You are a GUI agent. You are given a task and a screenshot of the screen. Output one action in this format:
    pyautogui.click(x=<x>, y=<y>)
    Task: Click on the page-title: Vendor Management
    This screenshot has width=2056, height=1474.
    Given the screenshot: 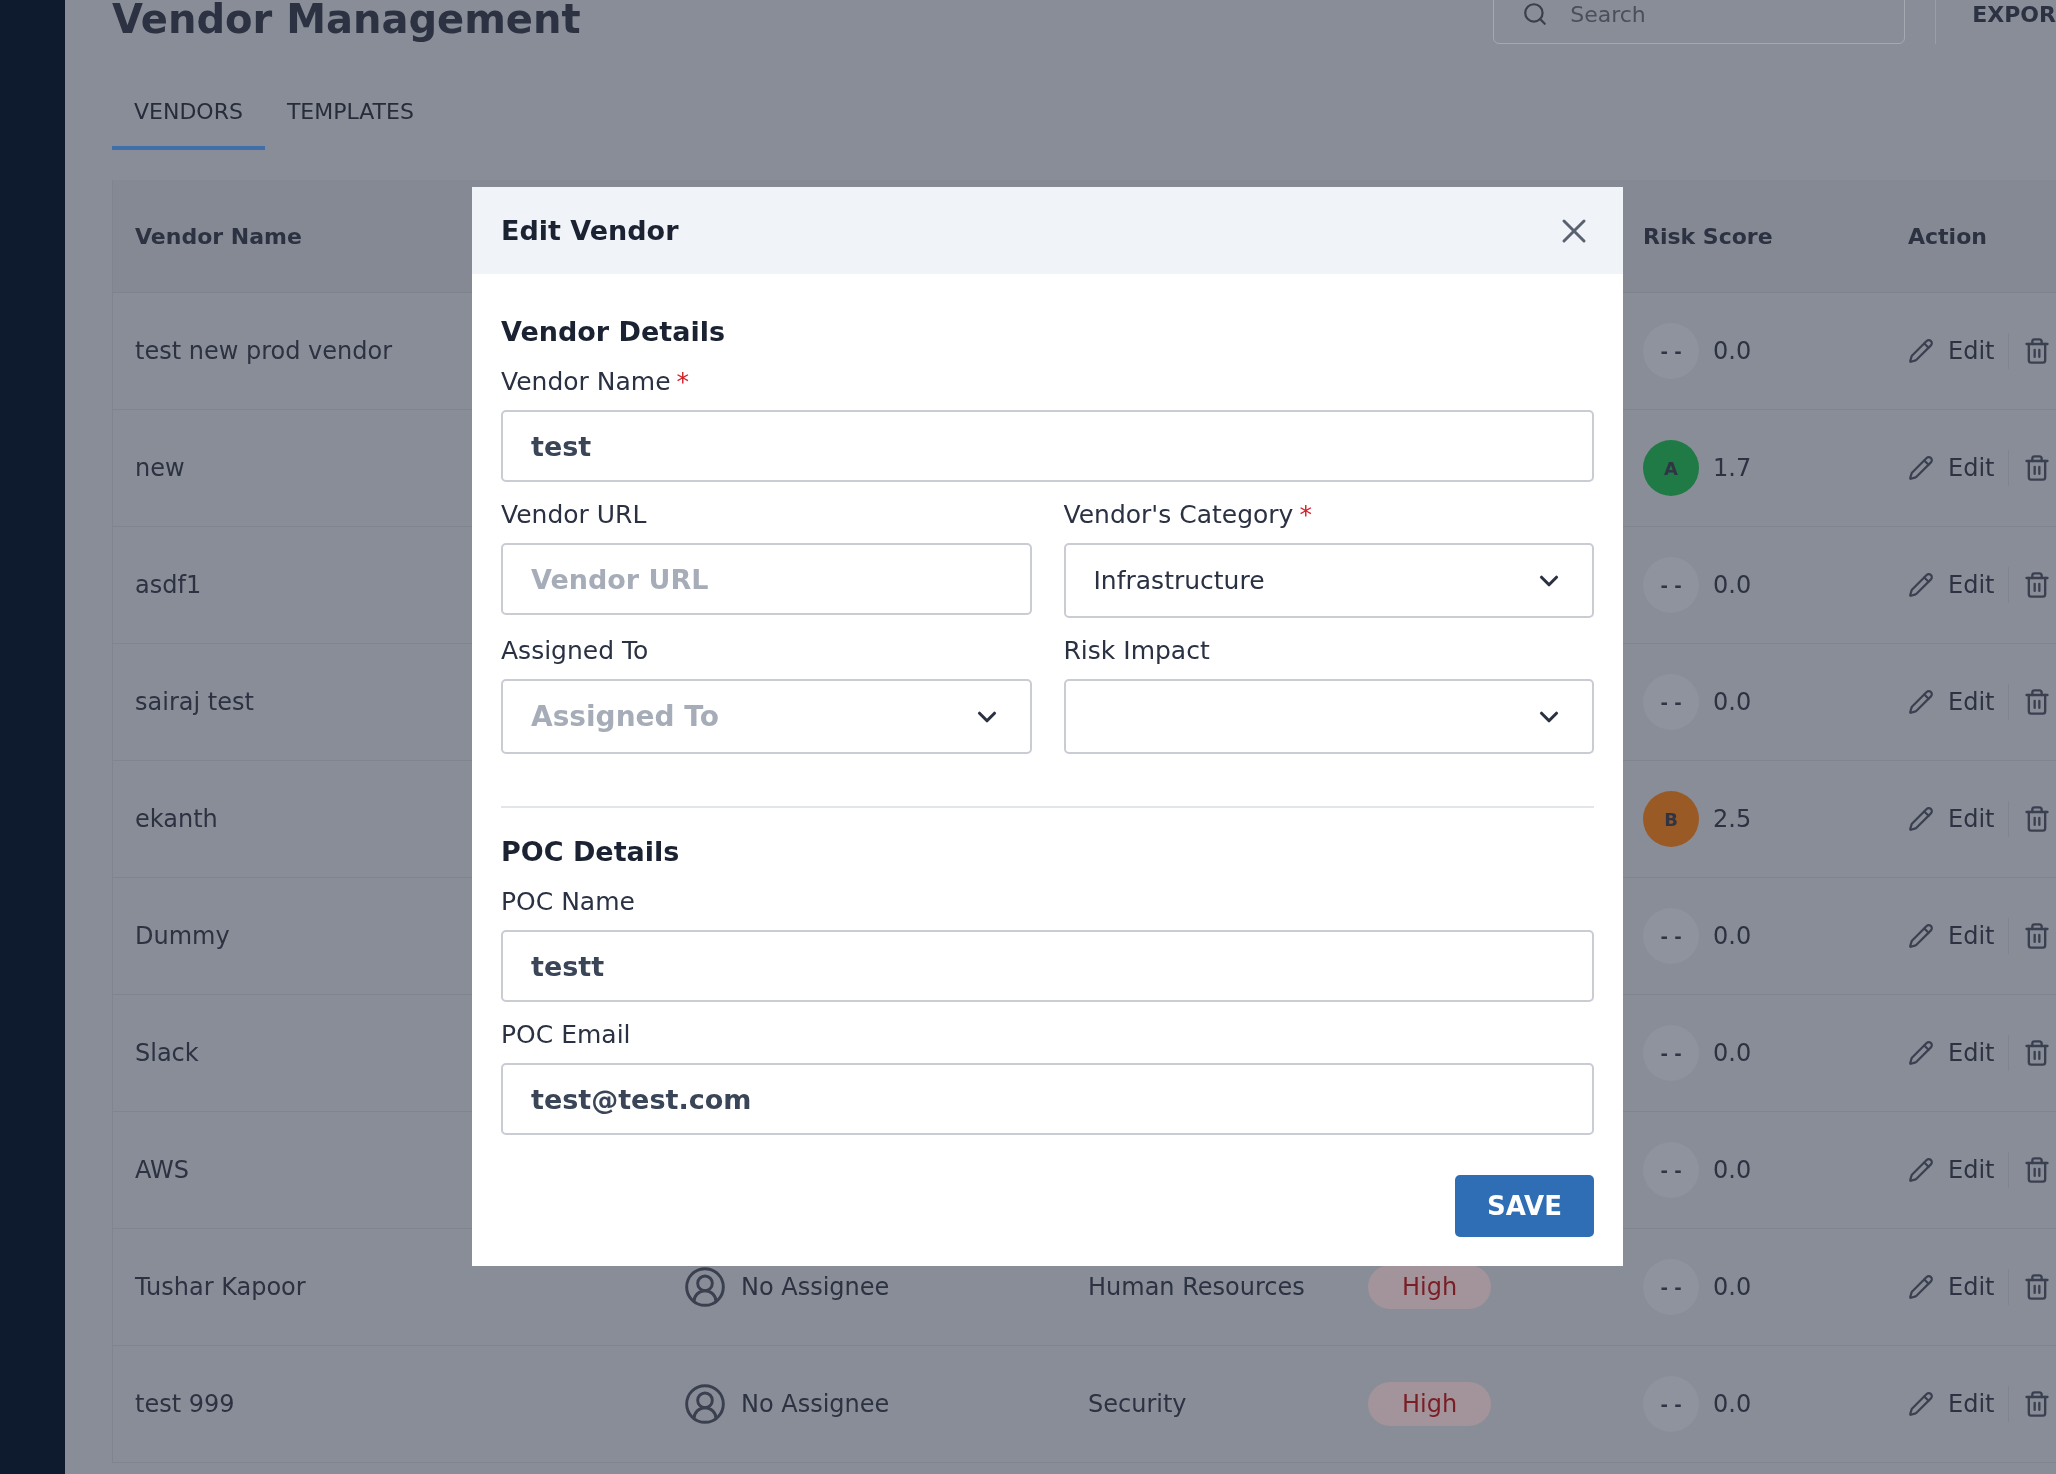 What is the action you would take?
    pyautogui.click(x=347, y=21)
    